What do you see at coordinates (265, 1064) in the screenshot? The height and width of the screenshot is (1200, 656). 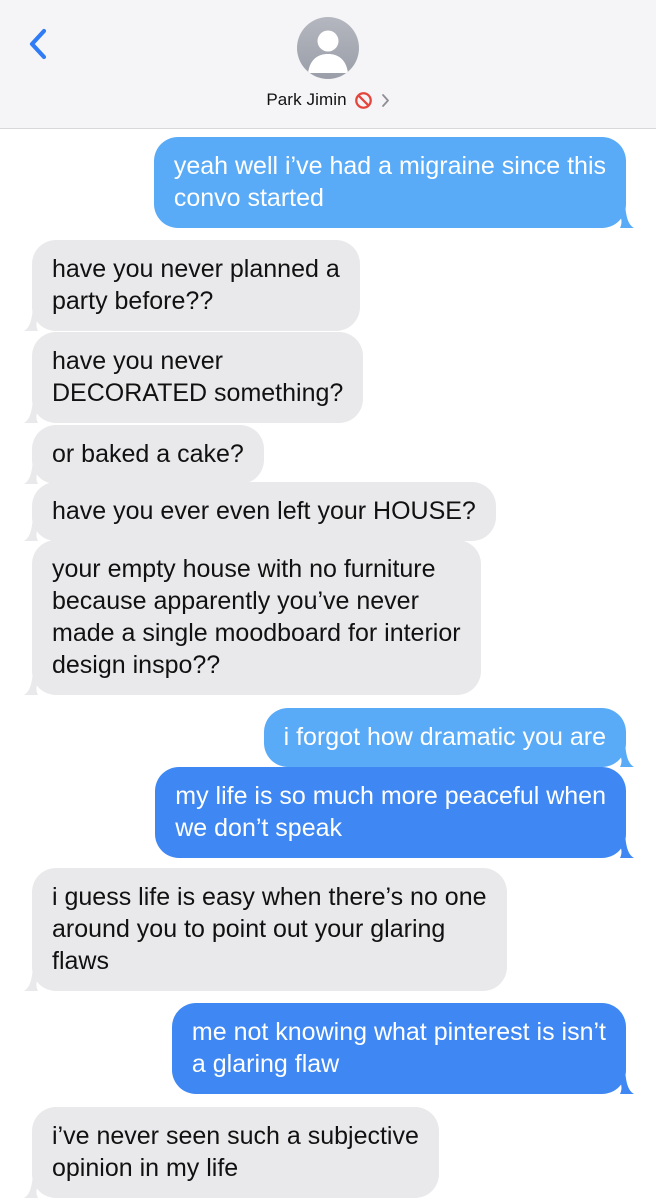 I see `message-text-line: a glaring flaw` at bounding box center [265, 1064].